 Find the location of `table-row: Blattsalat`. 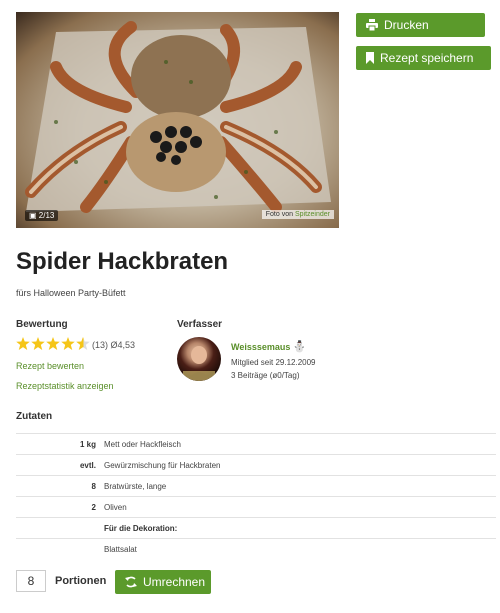

table-row: Blattsalat is located at coordinates (256, 548).